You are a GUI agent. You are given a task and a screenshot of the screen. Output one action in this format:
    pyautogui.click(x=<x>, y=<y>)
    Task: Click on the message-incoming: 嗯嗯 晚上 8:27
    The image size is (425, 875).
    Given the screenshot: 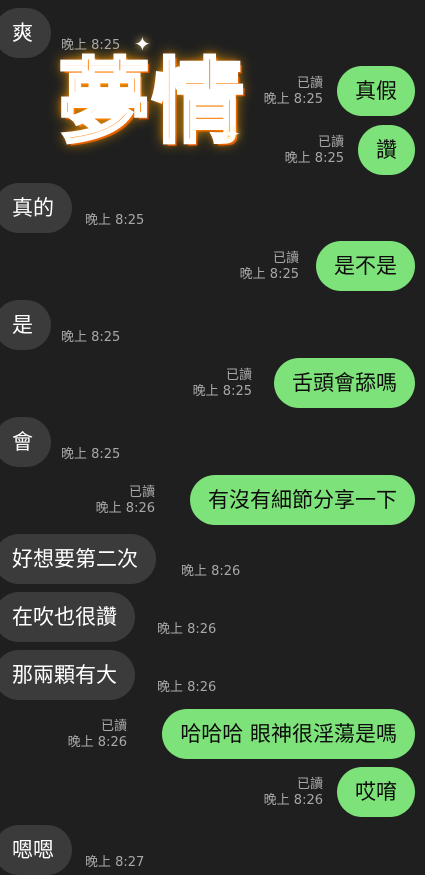 What is the action you would take?
    pyautogui.click(x=212, y=850)
    